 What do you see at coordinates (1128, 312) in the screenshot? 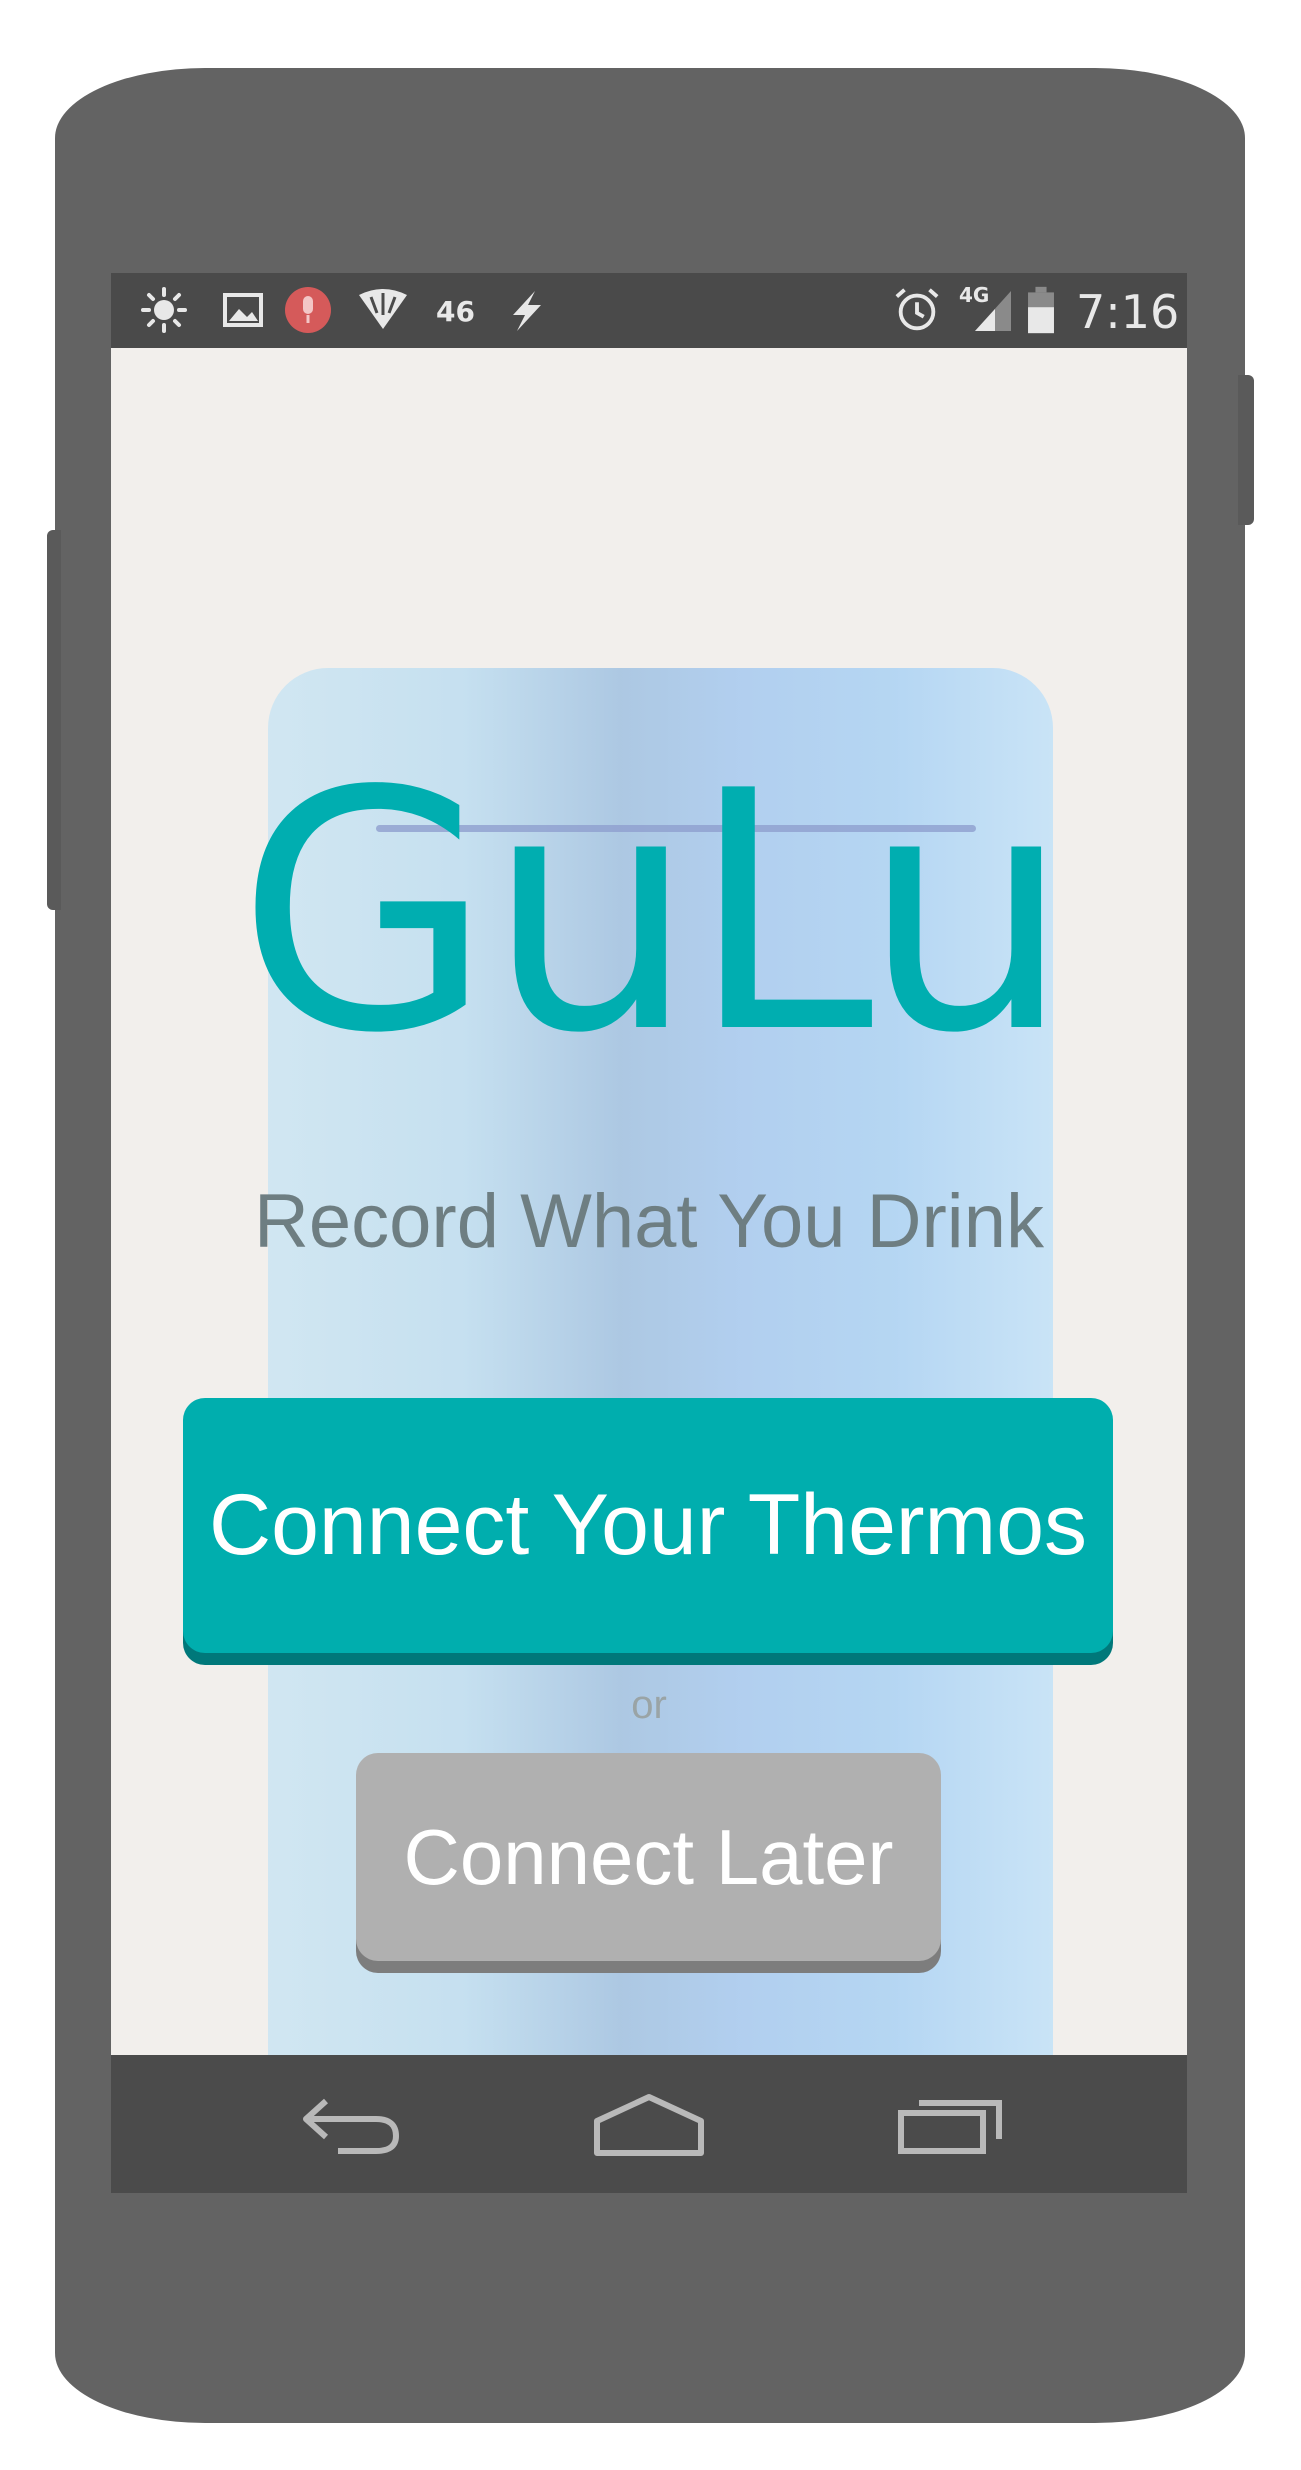
I see `clock: 7:16` at bounding box center [1128, 312].